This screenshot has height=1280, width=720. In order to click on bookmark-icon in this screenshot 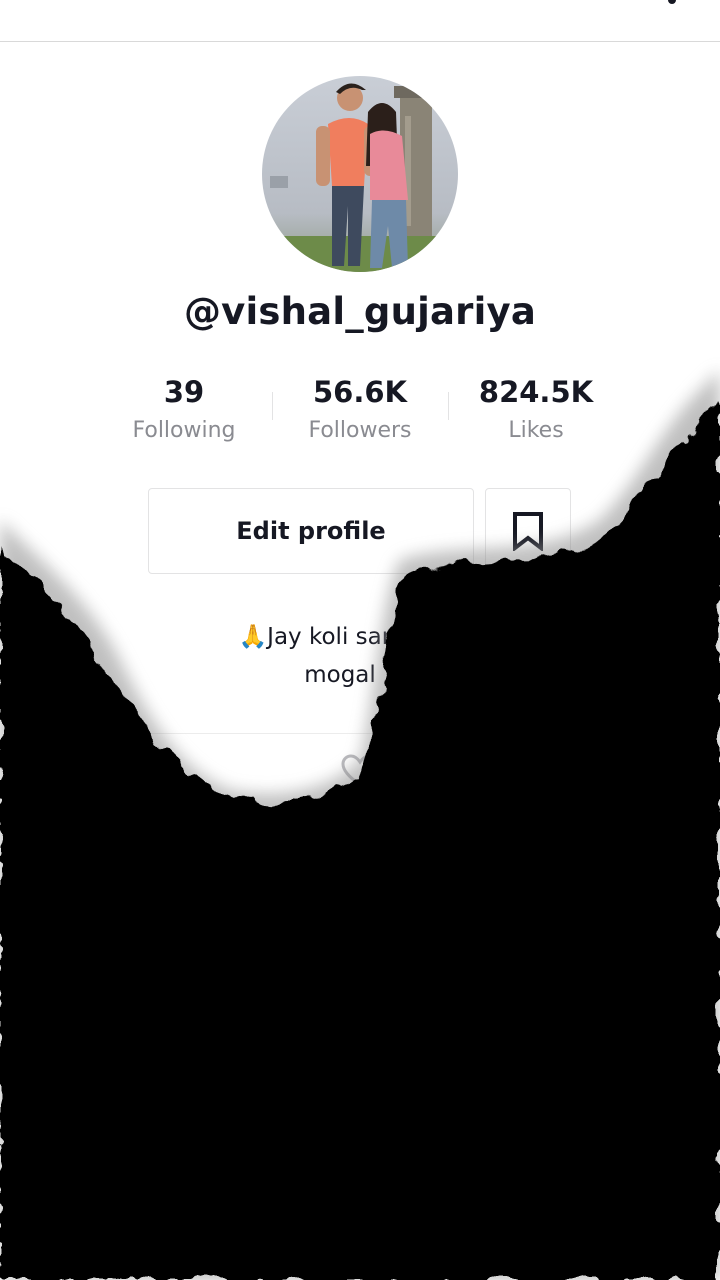, I will do `click(528, 531)`.